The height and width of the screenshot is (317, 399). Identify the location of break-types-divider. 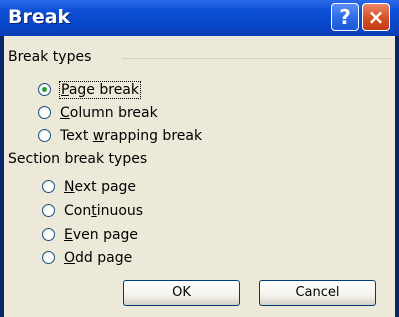
(257, 58).